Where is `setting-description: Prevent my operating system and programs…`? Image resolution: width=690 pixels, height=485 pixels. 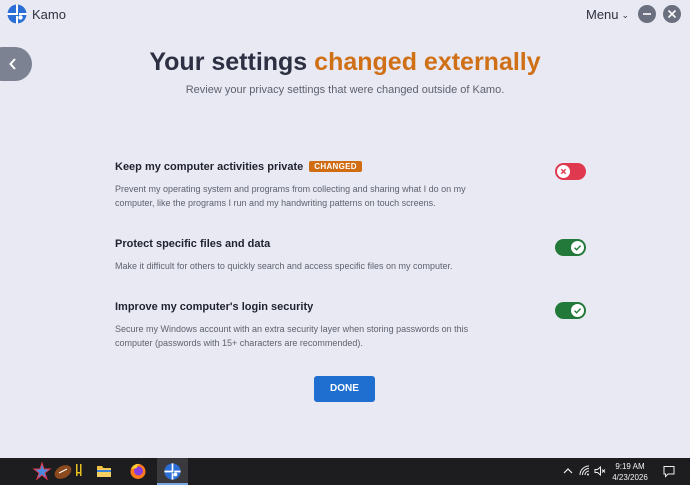
setting-description: Prevent my operating system and programs… is located at coordinates (290, 196).